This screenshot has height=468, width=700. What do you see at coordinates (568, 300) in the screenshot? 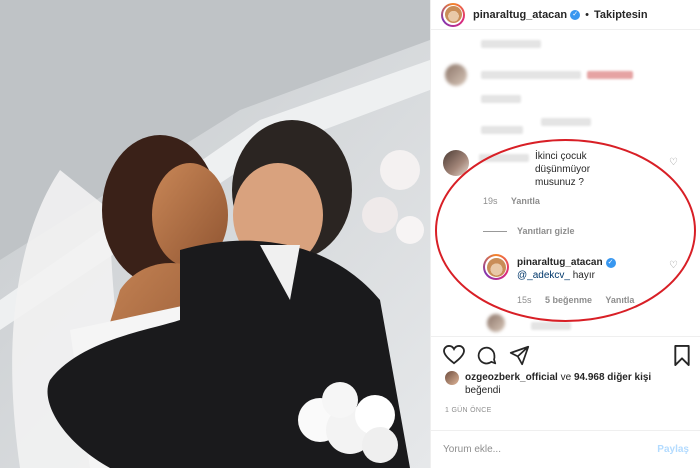
I see `reply-likes-count: 5 beğenme` at bounding box center [568, 300].